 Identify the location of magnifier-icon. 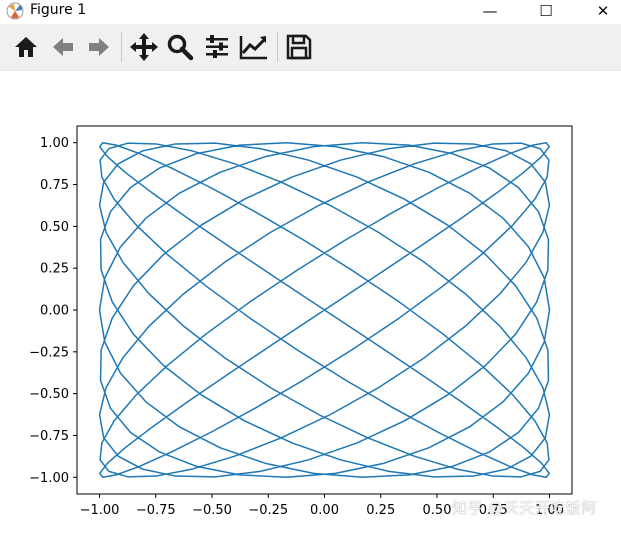
(180, 47).